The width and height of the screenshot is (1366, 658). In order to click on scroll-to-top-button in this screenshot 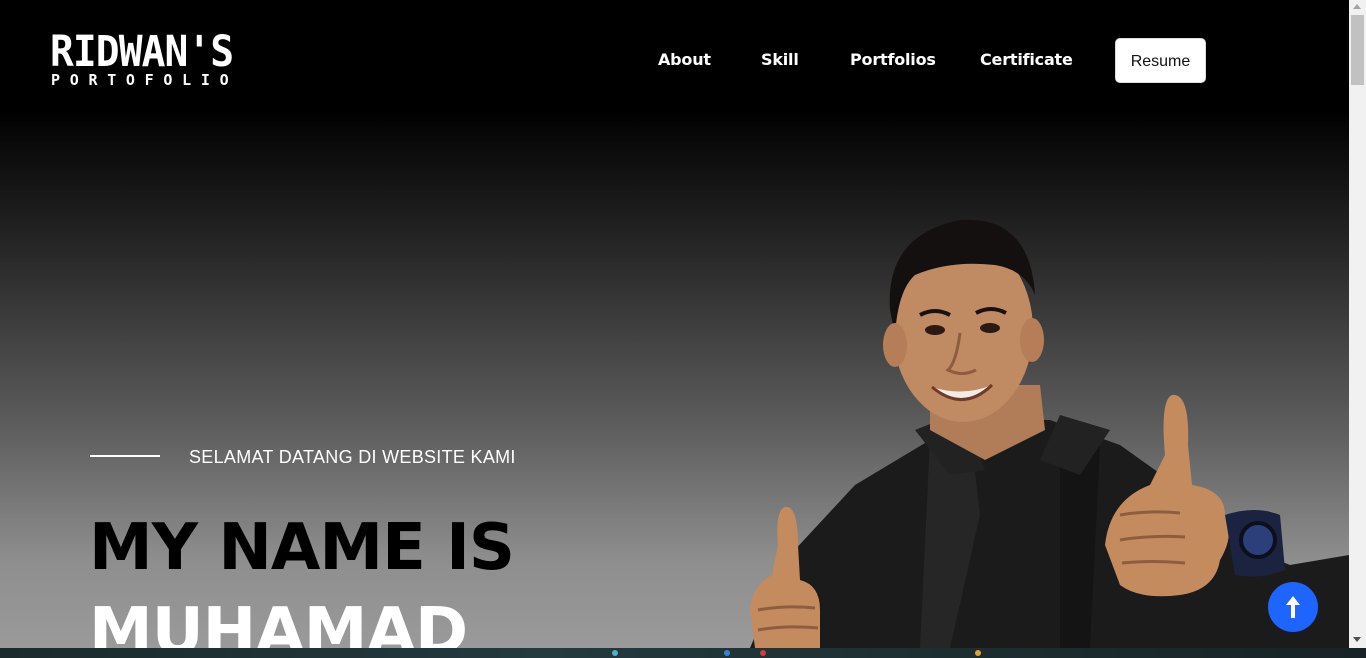, I will do `click(1293, 607)`.